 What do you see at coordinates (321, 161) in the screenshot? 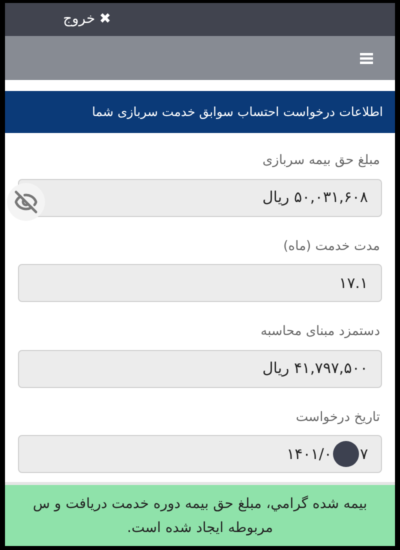
I see `field-label: مبلغ حق بیمه سربازی` at bounding box center [321, 161].